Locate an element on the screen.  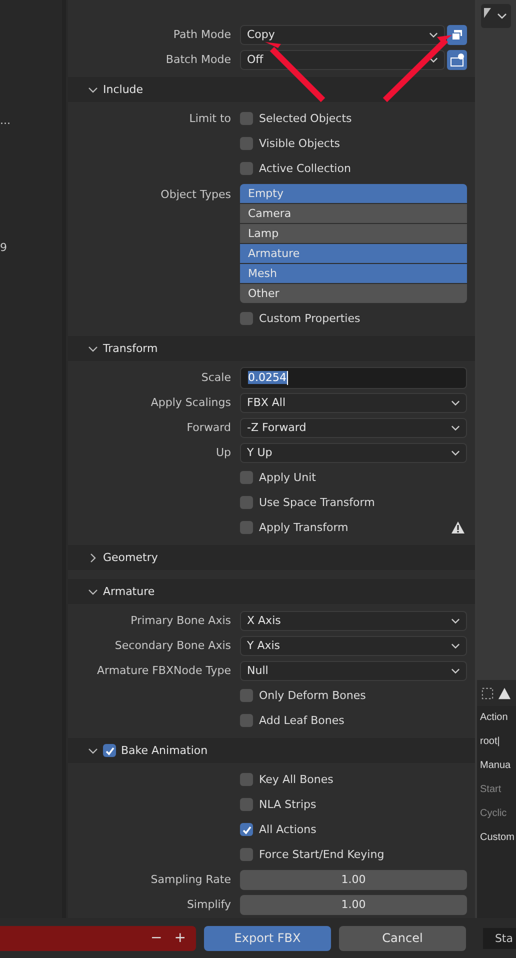
list-item: Empty is located at coordinates (353, 193).